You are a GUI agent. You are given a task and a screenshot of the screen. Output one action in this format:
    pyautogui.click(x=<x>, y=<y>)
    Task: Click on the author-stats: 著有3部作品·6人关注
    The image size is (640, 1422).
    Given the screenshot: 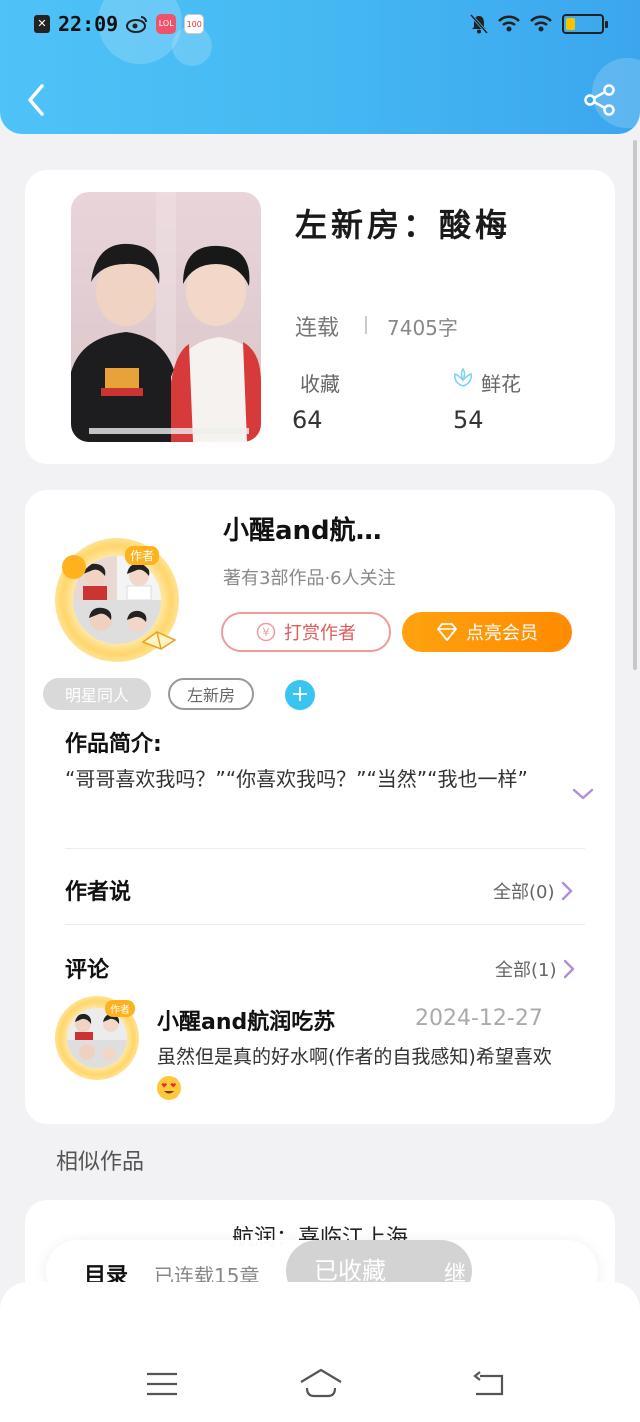 What is the action you would take?
    pyautogui.click(x=309, y=578)
    